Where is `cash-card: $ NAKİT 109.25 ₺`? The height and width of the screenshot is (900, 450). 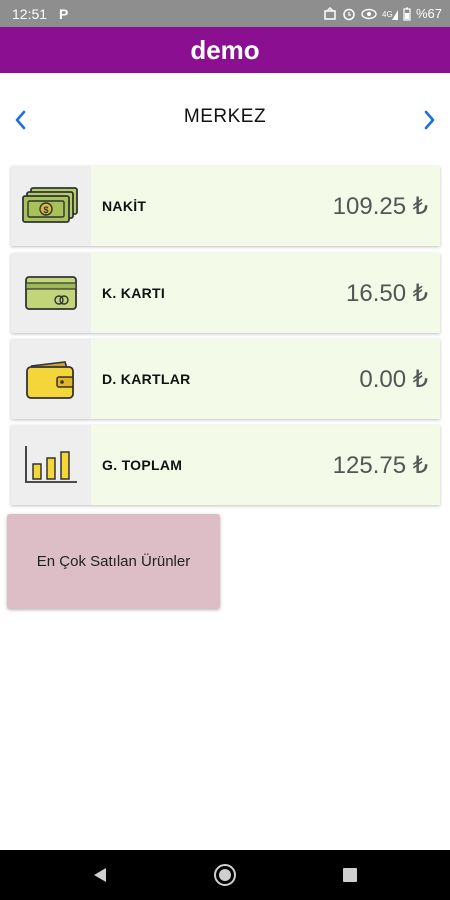 cash-card: $ NAKİT 109.25 ₺ is located at coordinates (225, 206).